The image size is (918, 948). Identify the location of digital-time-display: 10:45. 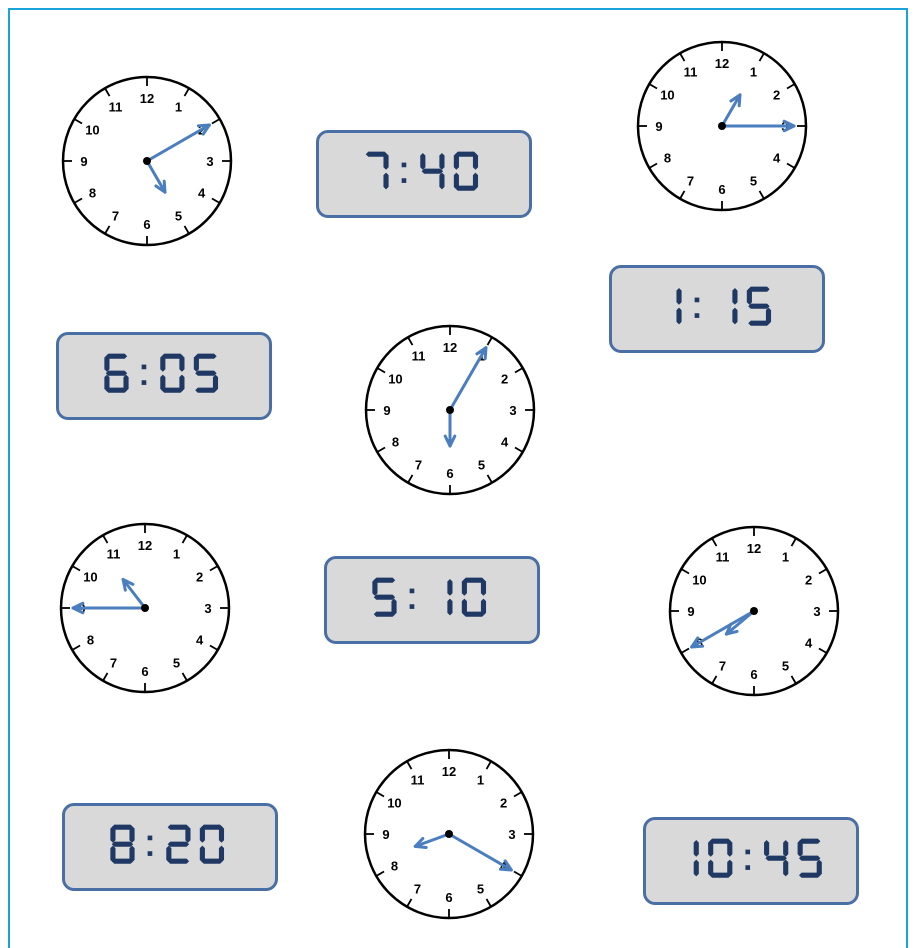
(751, 861).